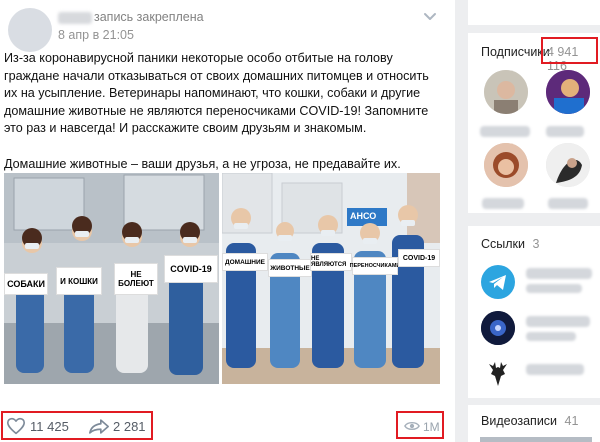 This screenshot has width=600, height=442. What do you see at coordinates (96, 35) in the screenshot?
I see `post-date: 8 апр в 21:05` at bounding box center [96, 35].